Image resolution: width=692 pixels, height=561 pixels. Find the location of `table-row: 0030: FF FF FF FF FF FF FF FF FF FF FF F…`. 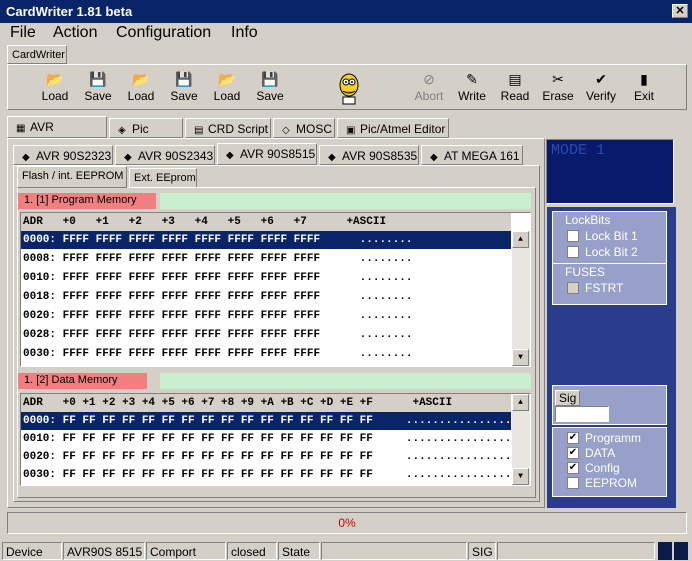

table-row: 0030: FF FF FF FF FF FF FF FF FF FF FF F… is located at coordinates (266, 475).